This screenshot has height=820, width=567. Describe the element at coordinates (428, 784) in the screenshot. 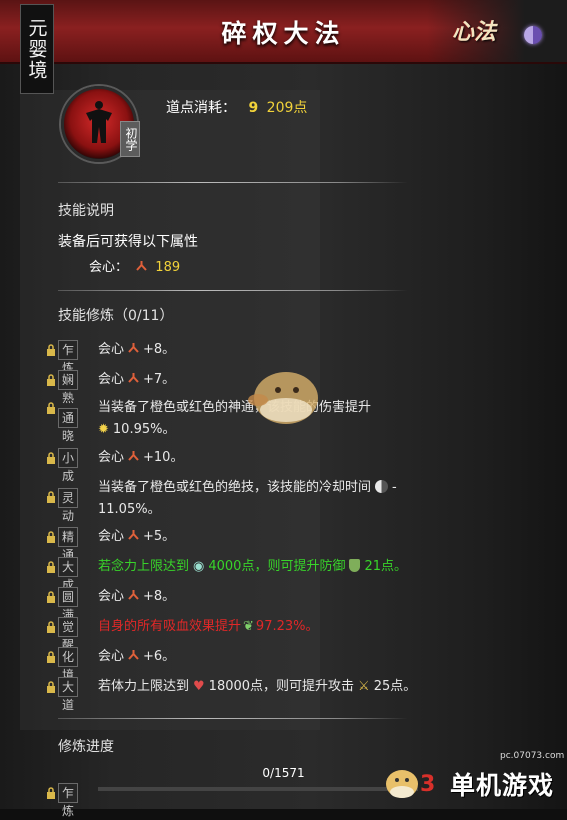

I see `watermark-number: 3` at that location.